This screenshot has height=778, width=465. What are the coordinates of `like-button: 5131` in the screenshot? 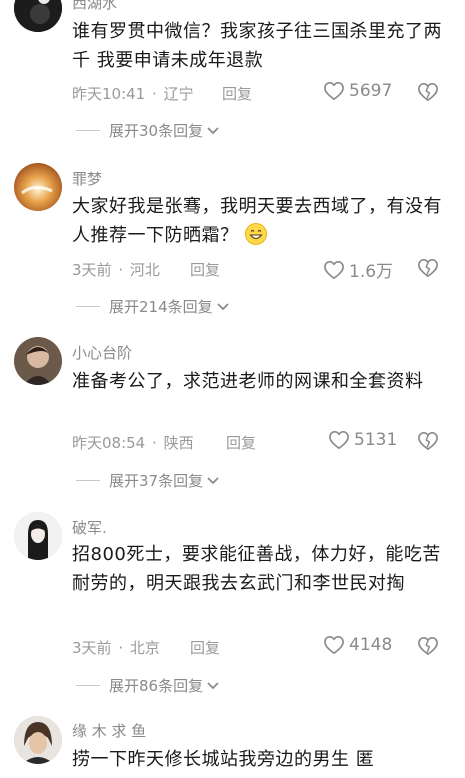 It's located at (362, 440).